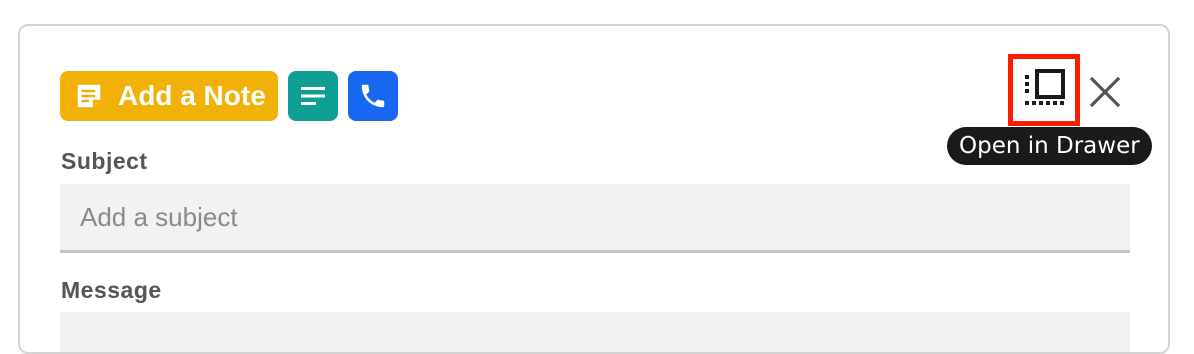 The height and width of the screenshot is (354, 1194). What do you see at coordinates (1045, 87) in the screenshot?
I see `open-in-drawer-icon` at bounding box center [1045, 87].